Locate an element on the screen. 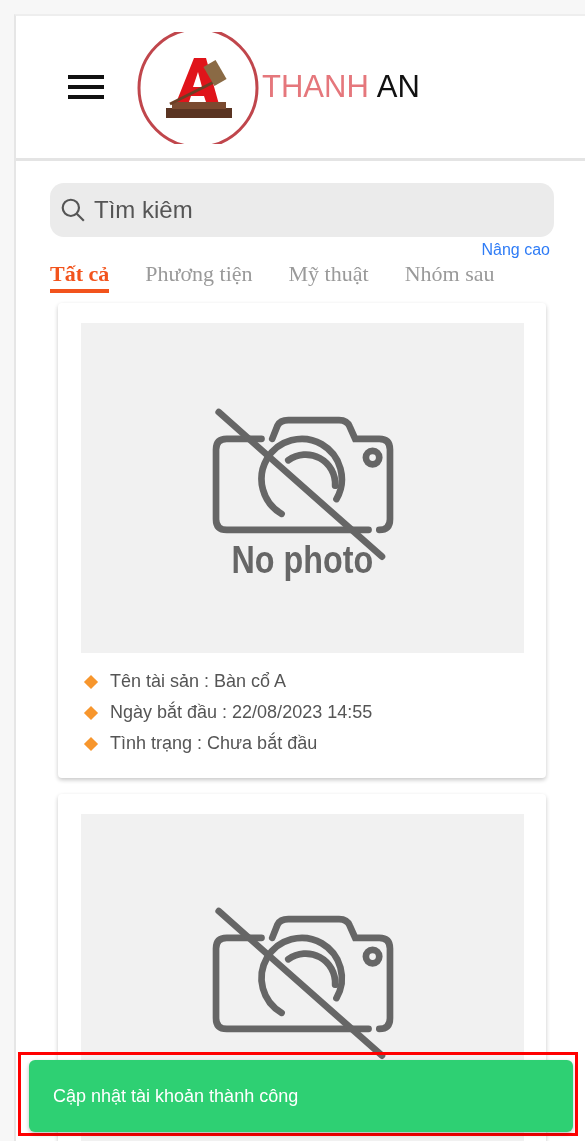 The width and height of the screenshot is (585, 1141). no-photo-label: No photo is located at coordinates (302, 560).